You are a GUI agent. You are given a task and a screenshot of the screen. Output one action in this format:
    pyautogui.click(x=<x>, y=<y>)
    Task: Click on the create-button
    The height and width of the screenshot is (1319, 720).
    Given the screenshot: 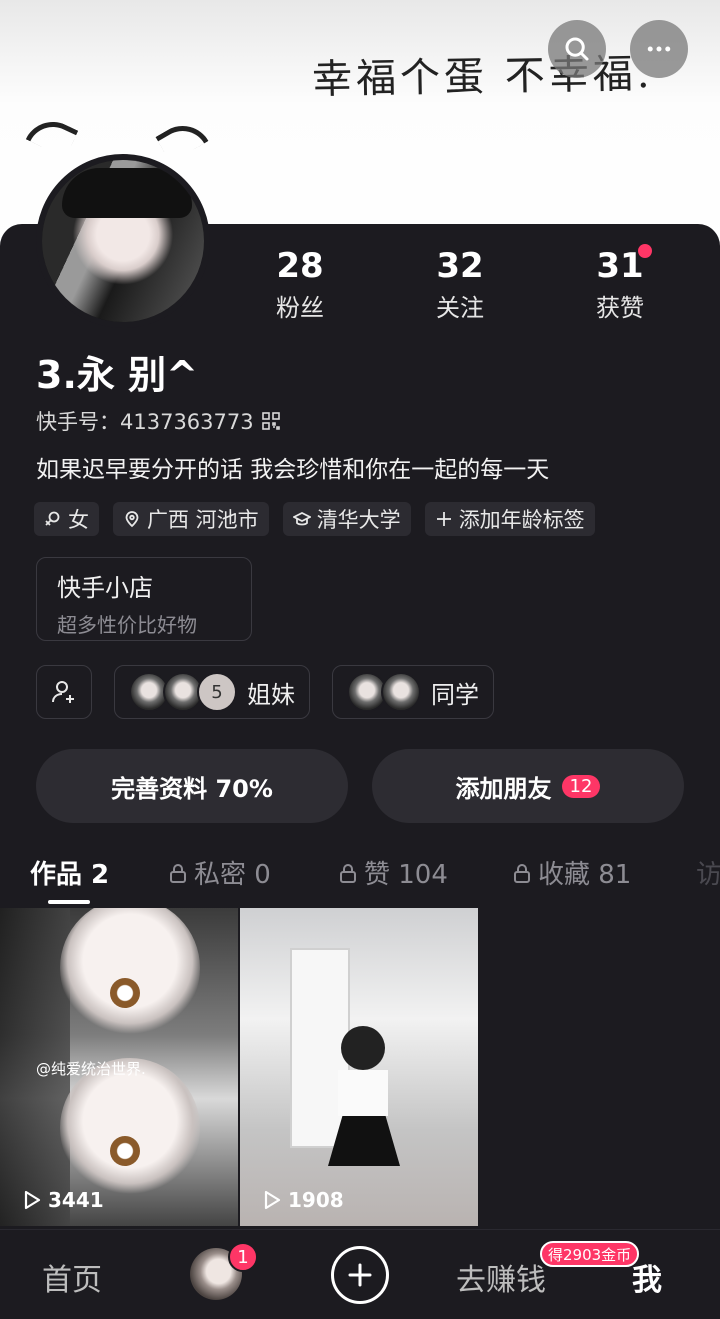 What is the action you would take?
    pyautogui.click(x=360, y=1275)
    